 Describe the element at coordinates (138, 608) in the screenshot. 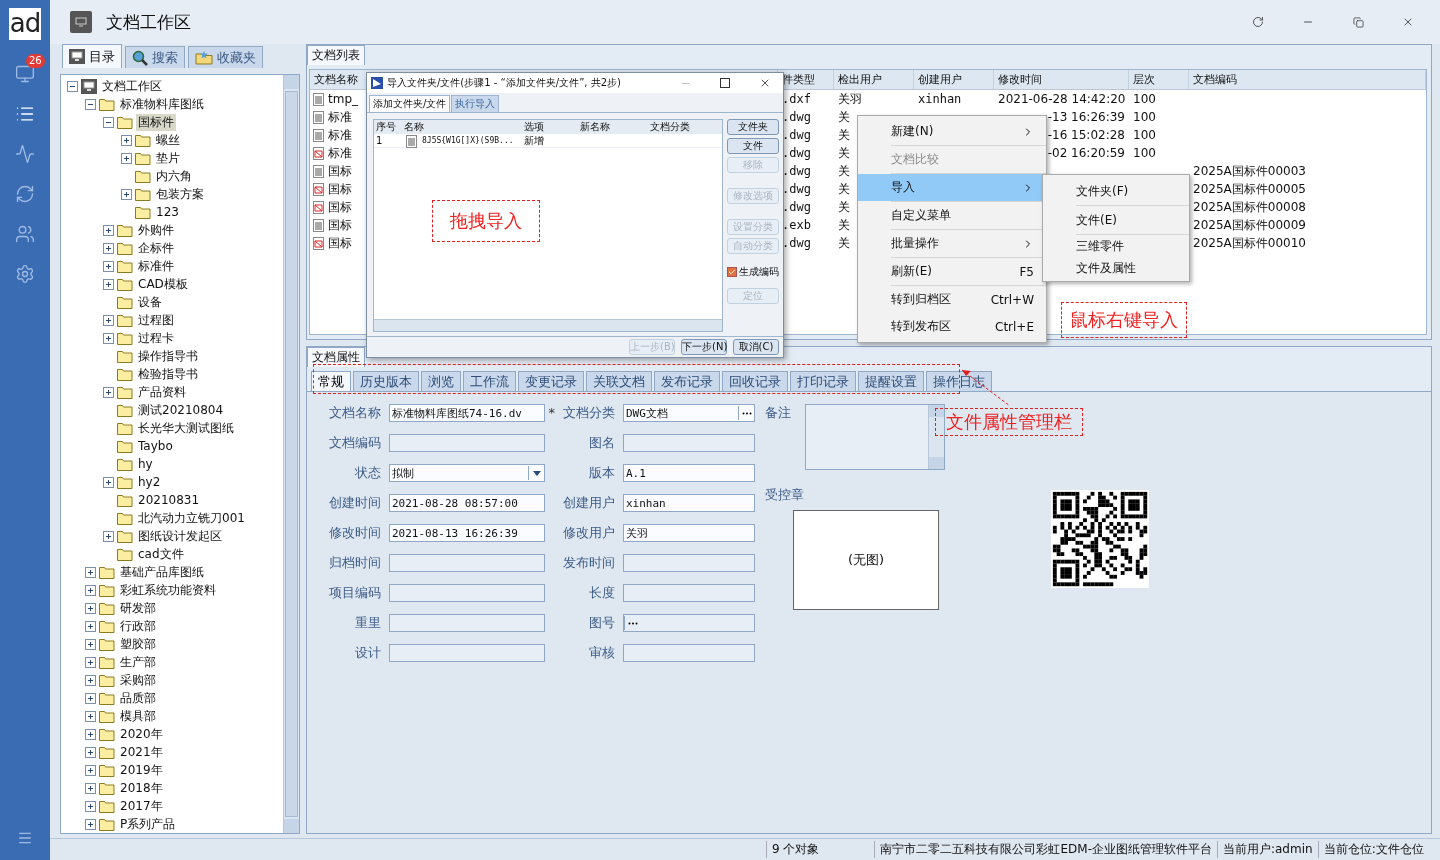

I see `tree-item: 研发部` at that location.